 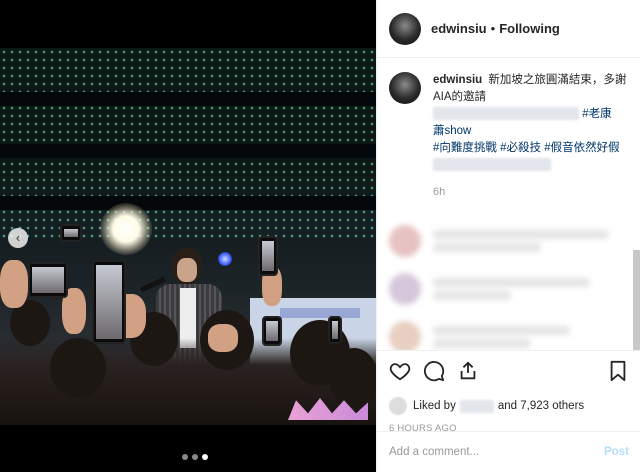 I want to click on hashtag: #老康, so click(x=596, y=114).